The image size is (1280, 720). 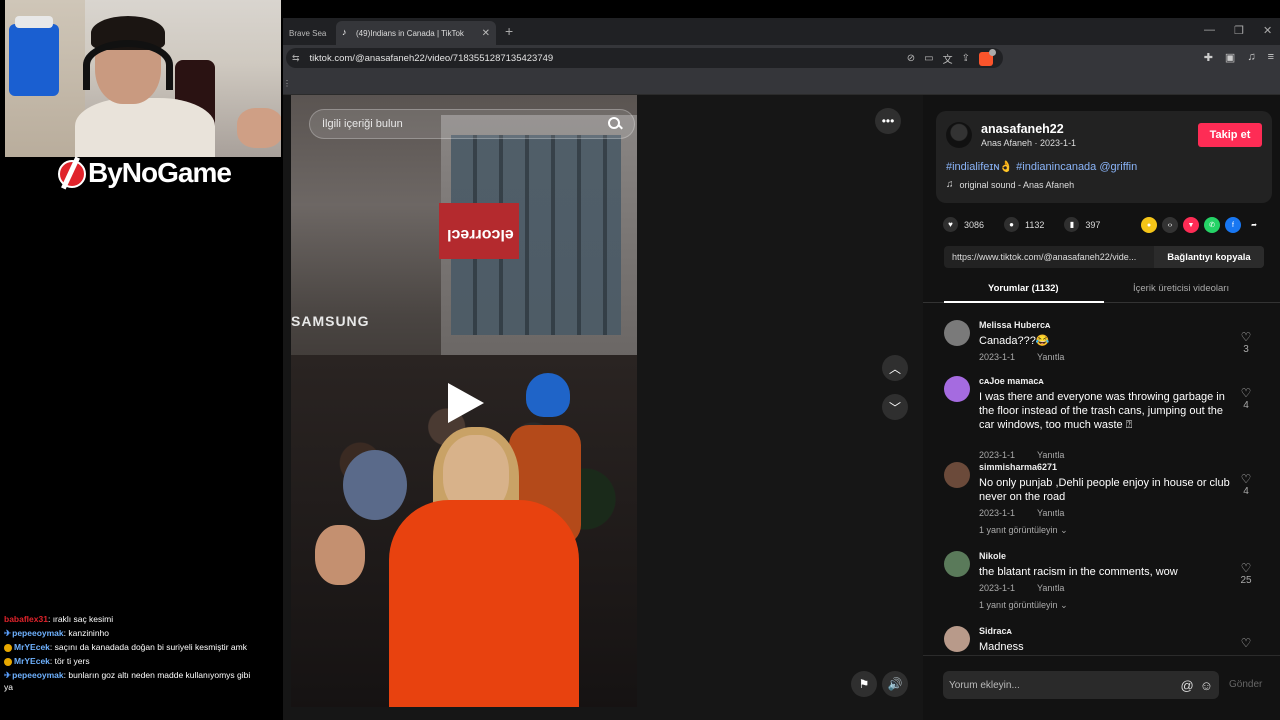 I want to click on post-hashtags: #indialifeɪɴ👌 #indianincanada @griffin, so click(x=1041, y=166).